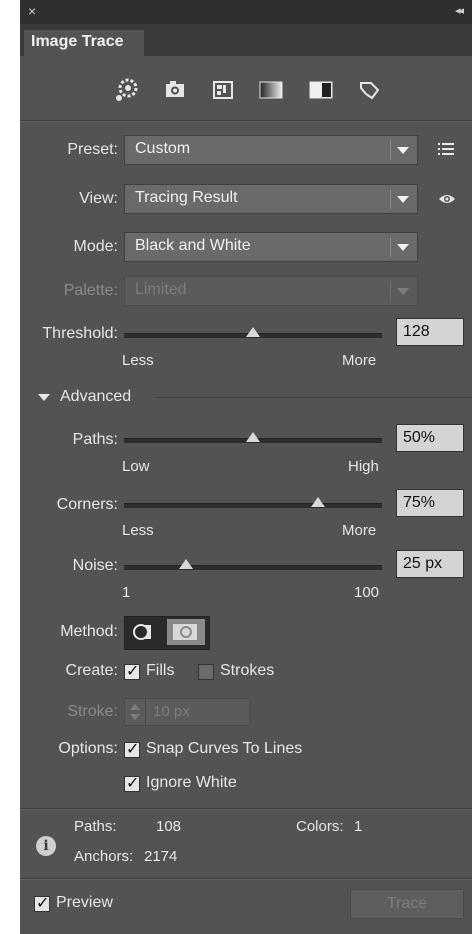 The width and height of the screenshot is (476, 934). What do you see at coordinates (186, 632) in the screenshot?
I see `overlapping-method-button` at bounding box center [186, 632].